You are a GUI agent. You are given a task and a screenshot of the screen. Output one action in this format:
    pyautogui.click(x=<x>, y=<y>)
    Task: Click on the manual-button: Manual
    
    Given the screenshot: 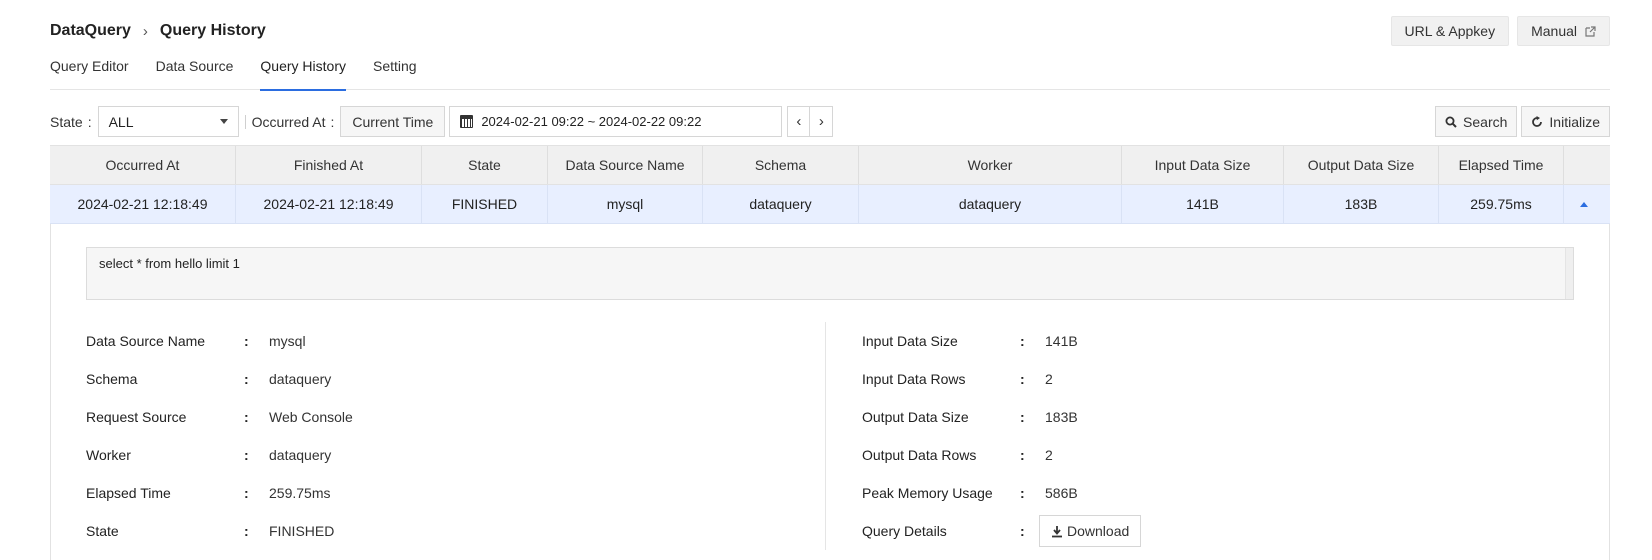 What is the action you would take?
    pyautogui.click(x=1563, y=31)
    